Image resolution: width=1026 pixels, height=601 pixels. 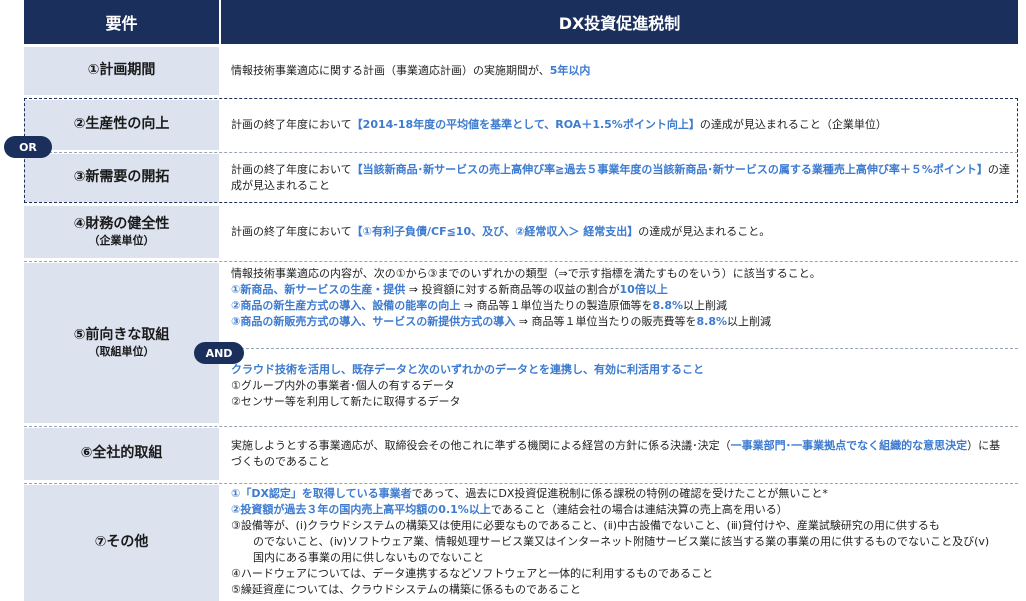 What do you see at coordinates (219, 353) in the screenshot?
I see `and-badge: AND` at bounding box center [219, 353].